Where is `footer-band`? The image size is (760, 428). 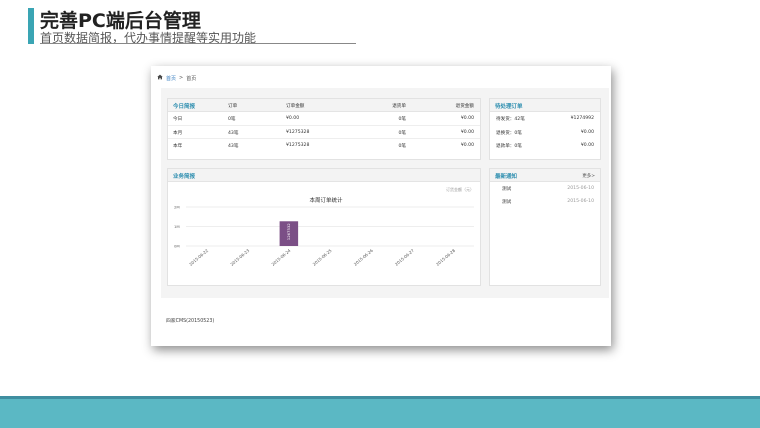
footer-band is located at coordinates (380, 412).